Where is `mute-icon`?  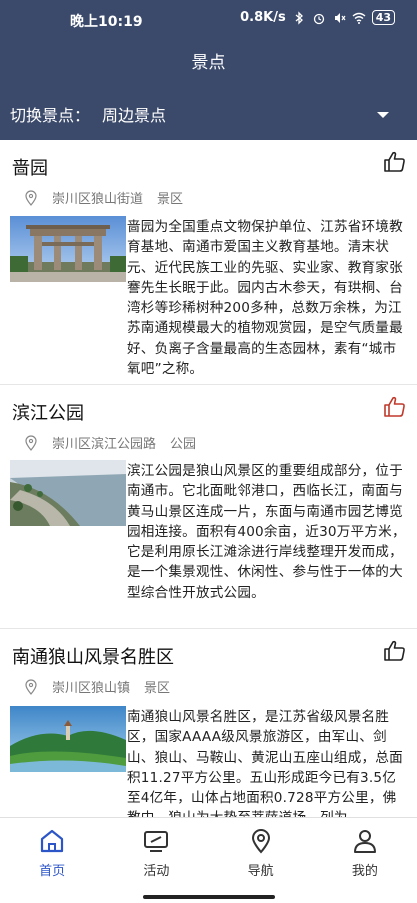
mute-icon is located at coordinates (340, 17).